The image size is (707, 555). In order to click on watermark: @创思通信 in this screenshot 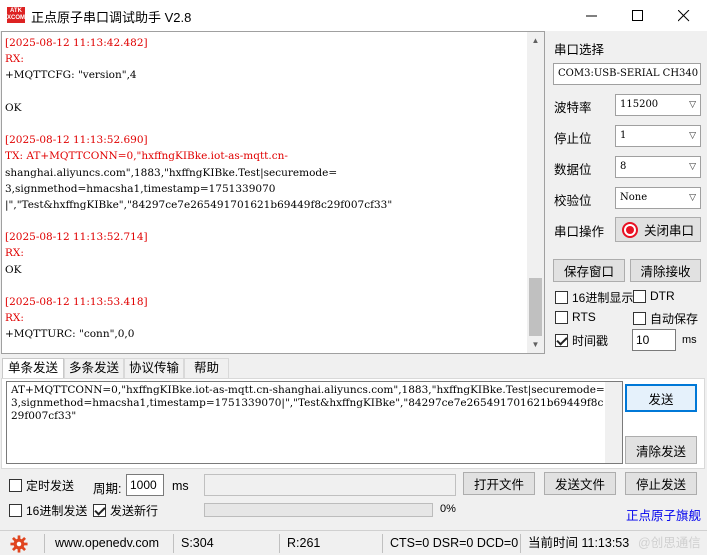, I will do `click(669, 543)`.